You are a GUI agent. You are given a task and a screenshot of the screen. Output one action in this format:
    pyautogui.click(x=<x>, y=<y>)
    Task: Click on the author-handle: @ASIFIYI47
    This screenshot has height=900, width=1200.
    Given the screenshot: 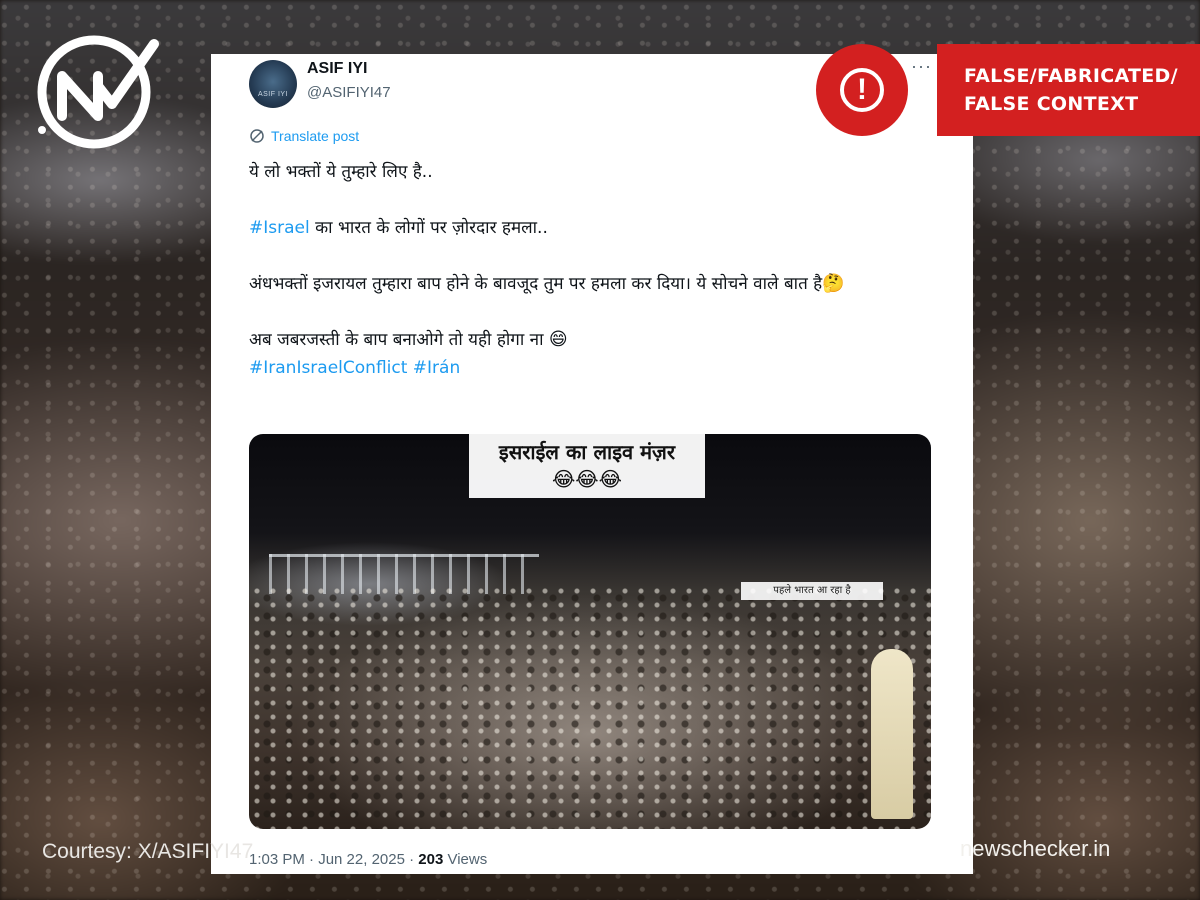 What is the action you would take?
    pyautogui.click(x=349, y=92)
    